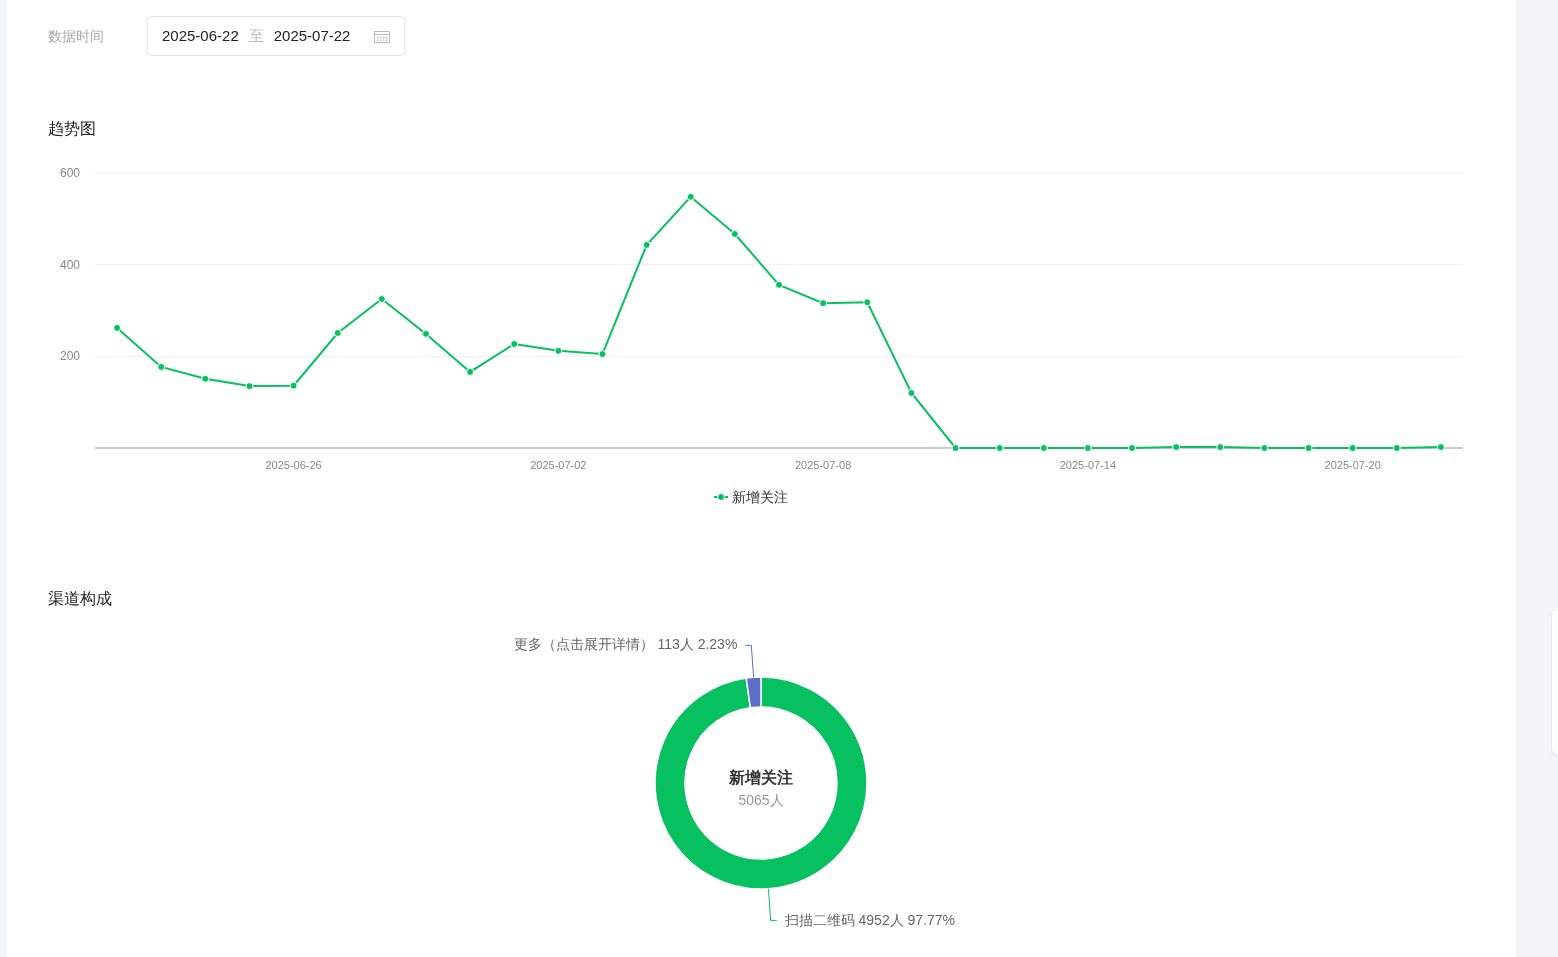  I want to click on axis-label: 2025-07-20, so click(1352, 465).